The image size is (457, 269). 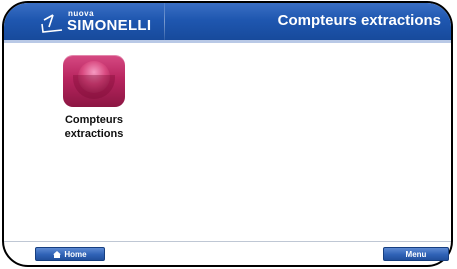 What do you see at coordinates (52, 23) in the screenshot?
I see `logo-mark-icon` at bounding box center [52, 23].